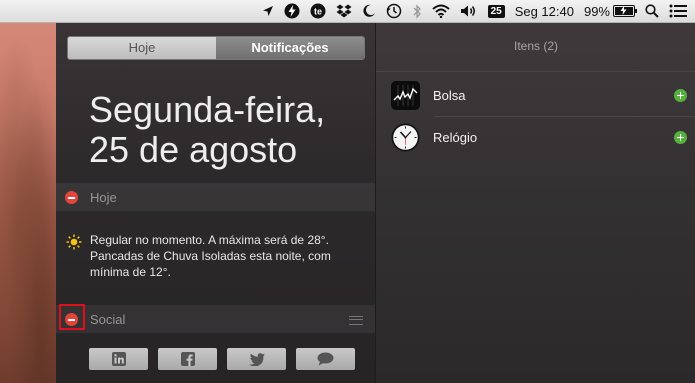 The height and width of the screenshot is (383, 695). What do you see at coordinates (193, 149) in the screenshot?
I see `date-day-month: 25 de agosto` at bounding box center [193, 149].